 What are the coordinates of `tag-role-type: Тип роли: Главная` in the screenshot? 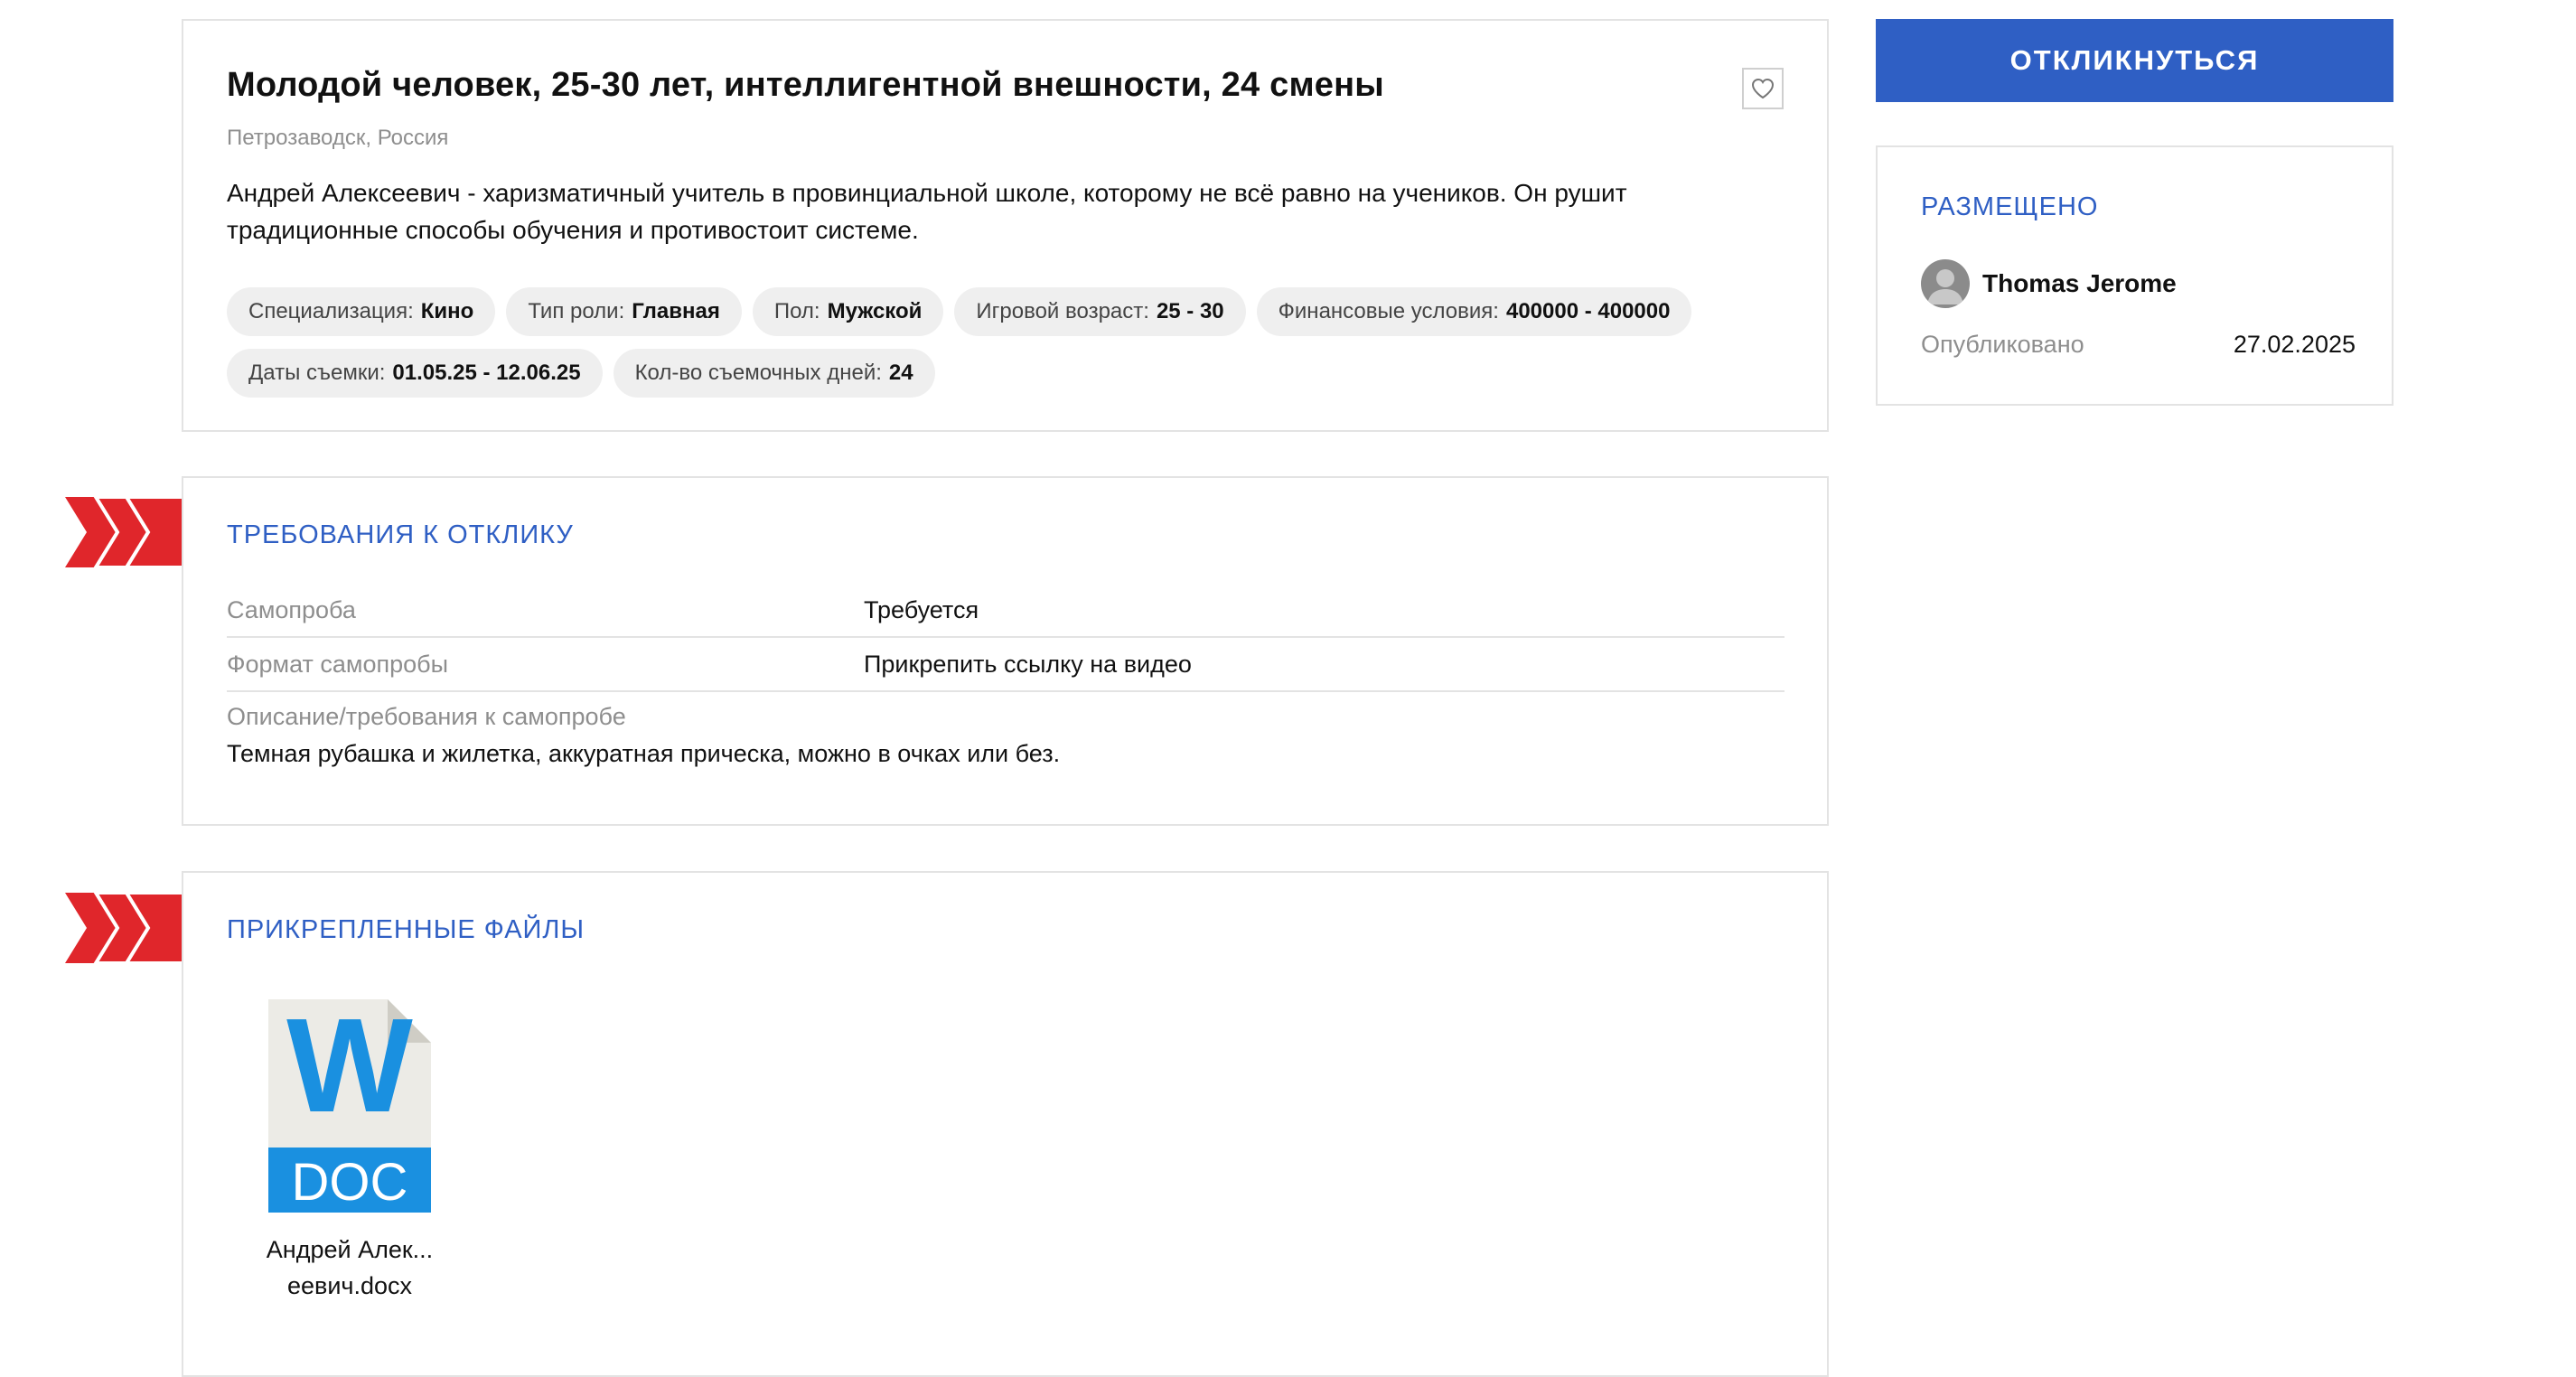 It's located at (624, 311).